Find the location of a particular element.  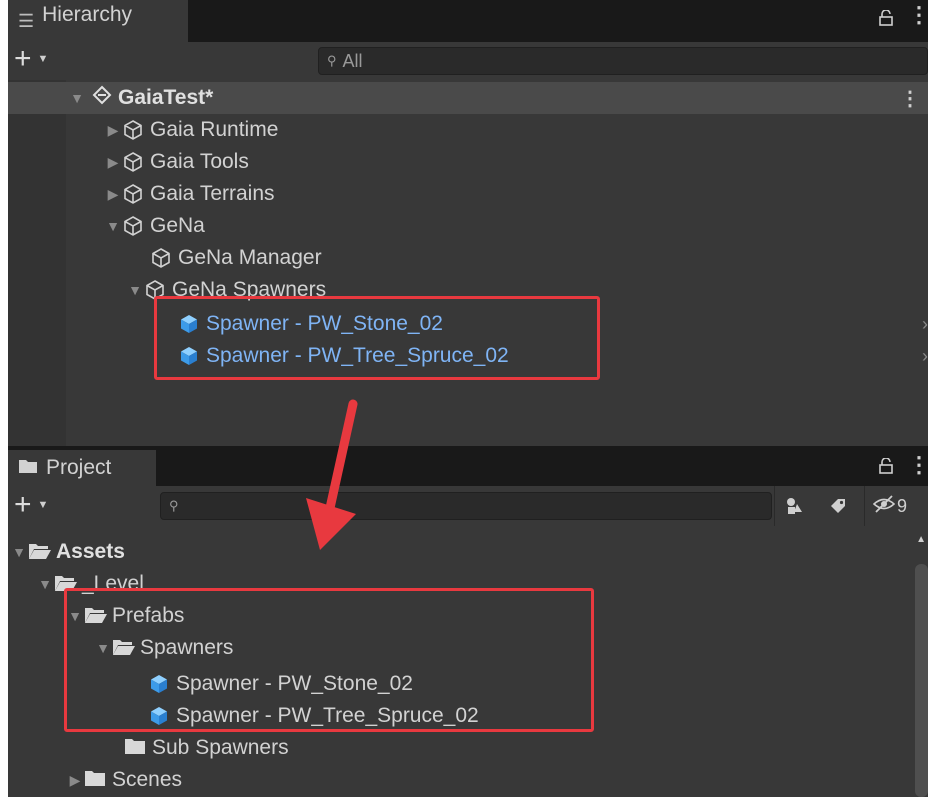

scene-name: GaiaTest* is located at coordinates (166, 97).